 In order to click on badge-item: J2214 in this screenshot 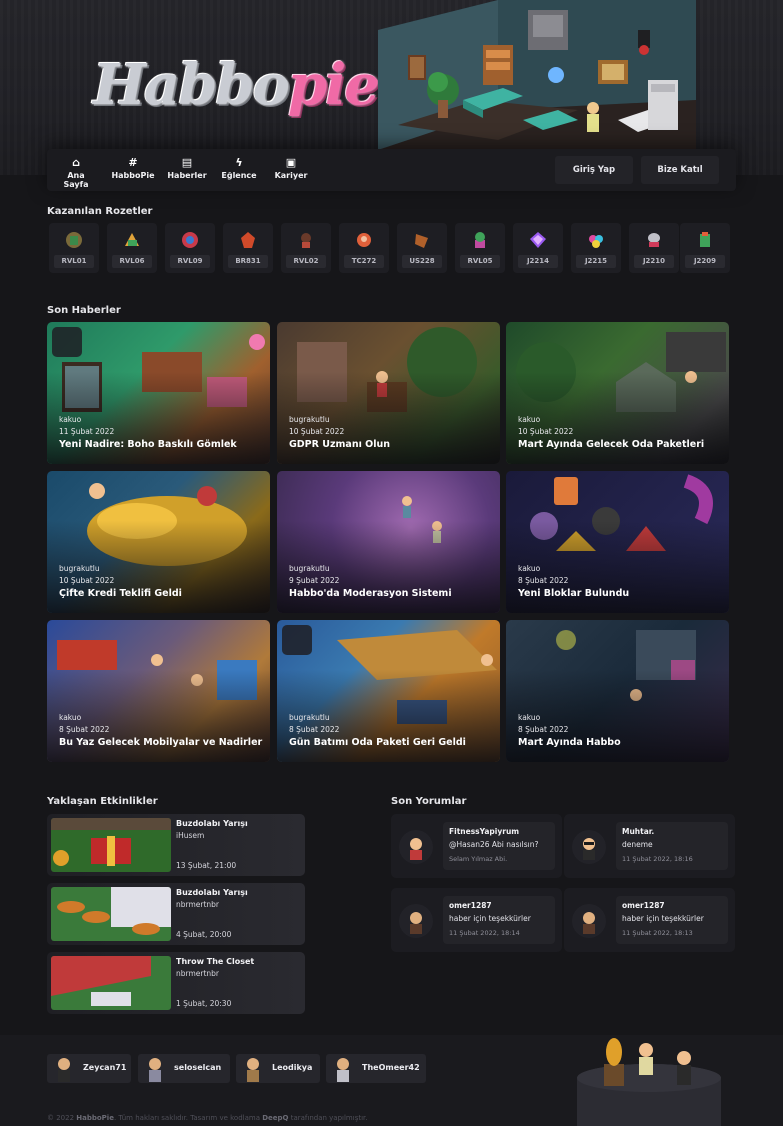, I will do `click(538, 248)`.